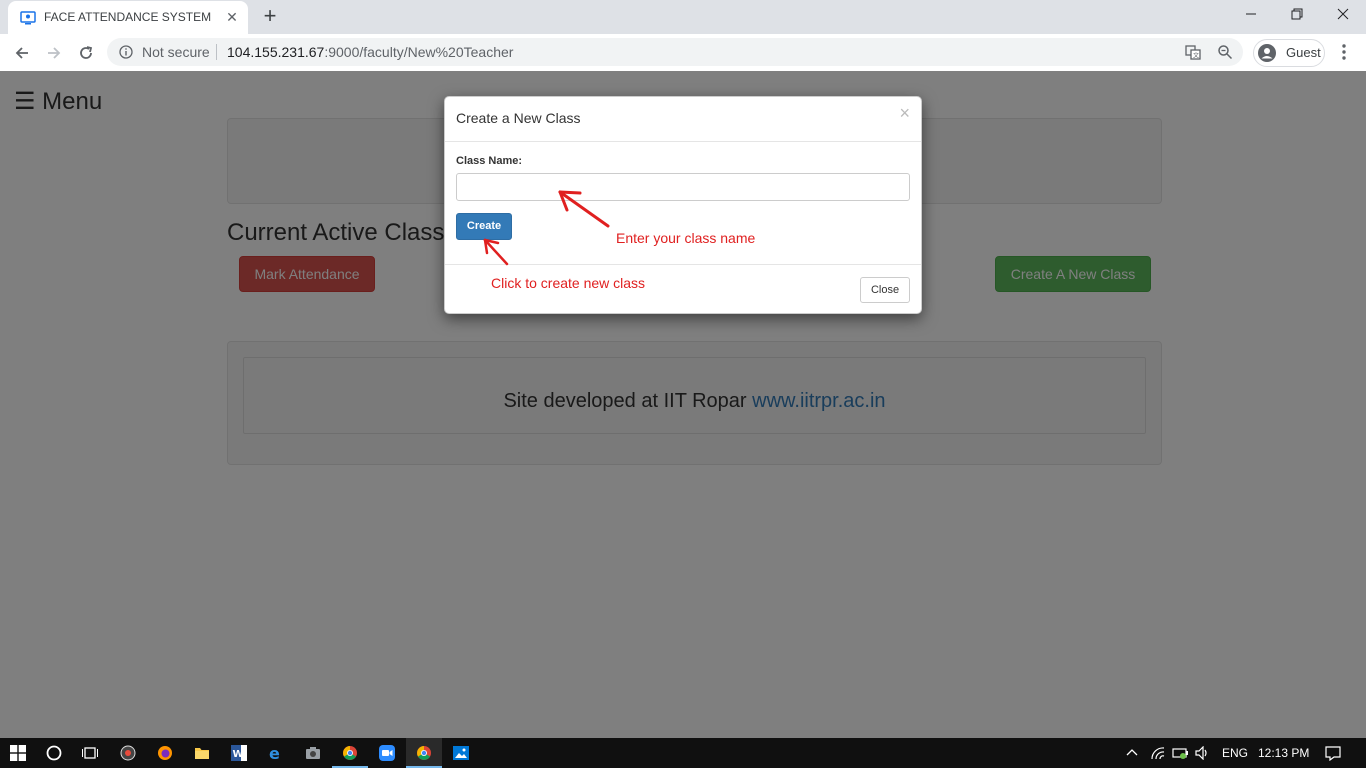 This screenshot has width=1366, height=768. Describe the element at coordinates (683, 187) in the screenshot. I see `class-name-input` at that location.